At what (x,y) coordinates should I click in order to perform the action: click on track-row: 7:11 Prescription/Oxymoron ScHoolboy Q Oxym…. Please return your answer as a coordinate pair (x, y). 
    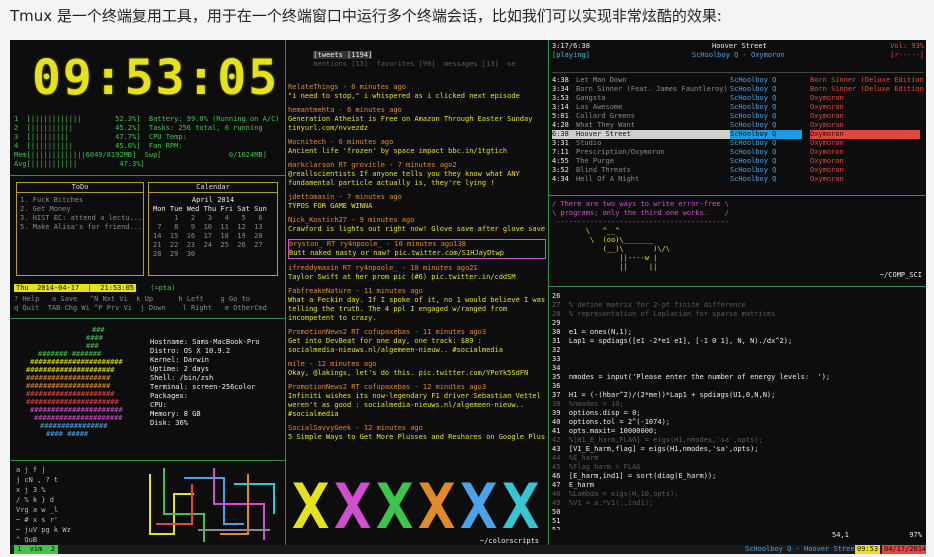
    Looking at the image, I should click on (738, 152).